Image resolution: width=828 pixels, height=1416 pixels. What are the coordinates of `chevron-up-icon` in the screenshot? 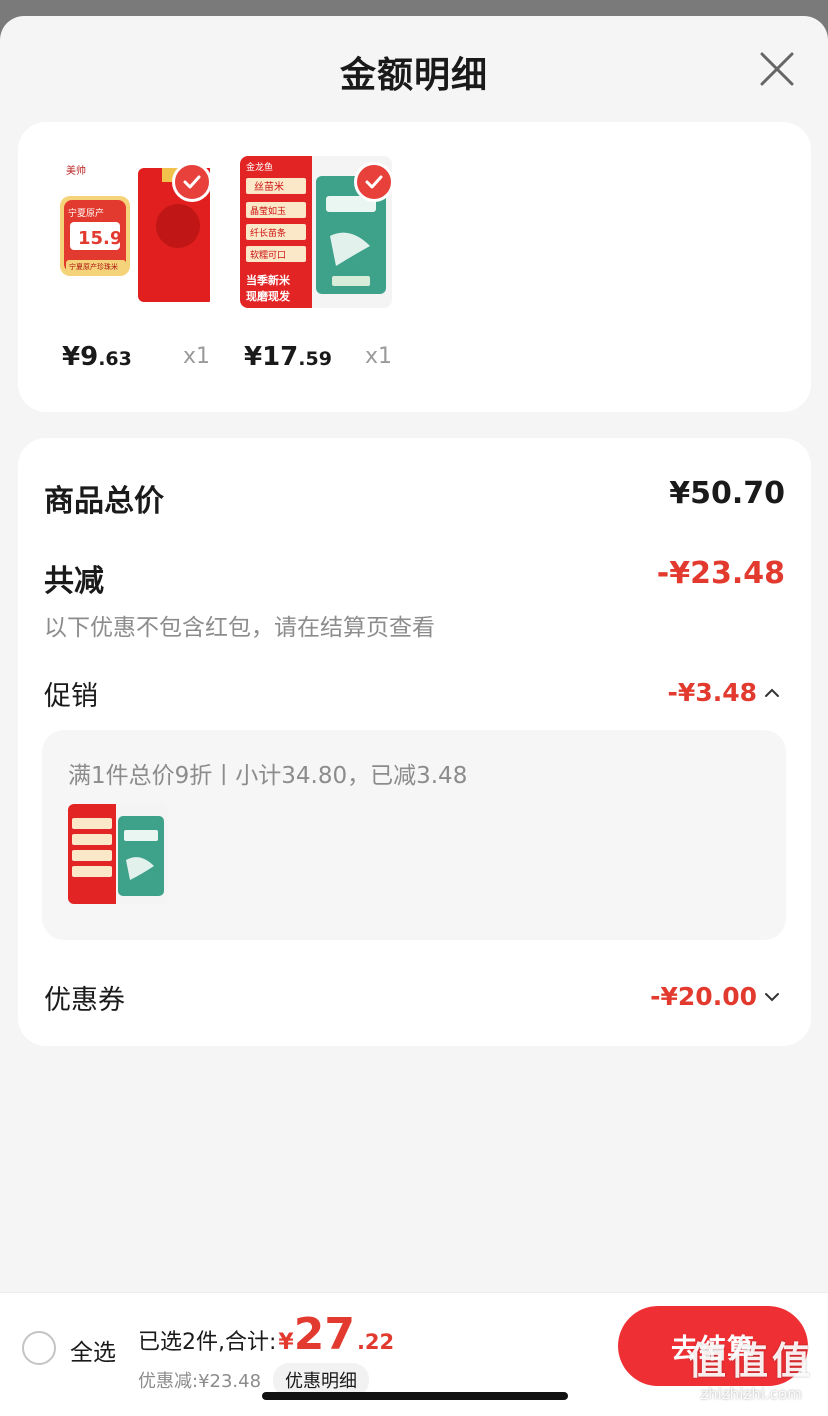 It's located at (772, 692).